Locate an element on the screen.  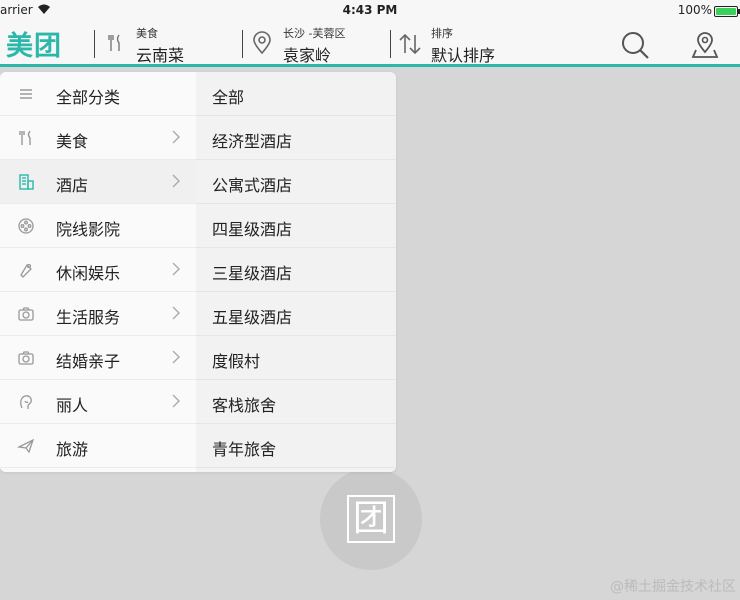
subcategory-item-label: 客栈旅舍 is located at coordinates (244, 405).